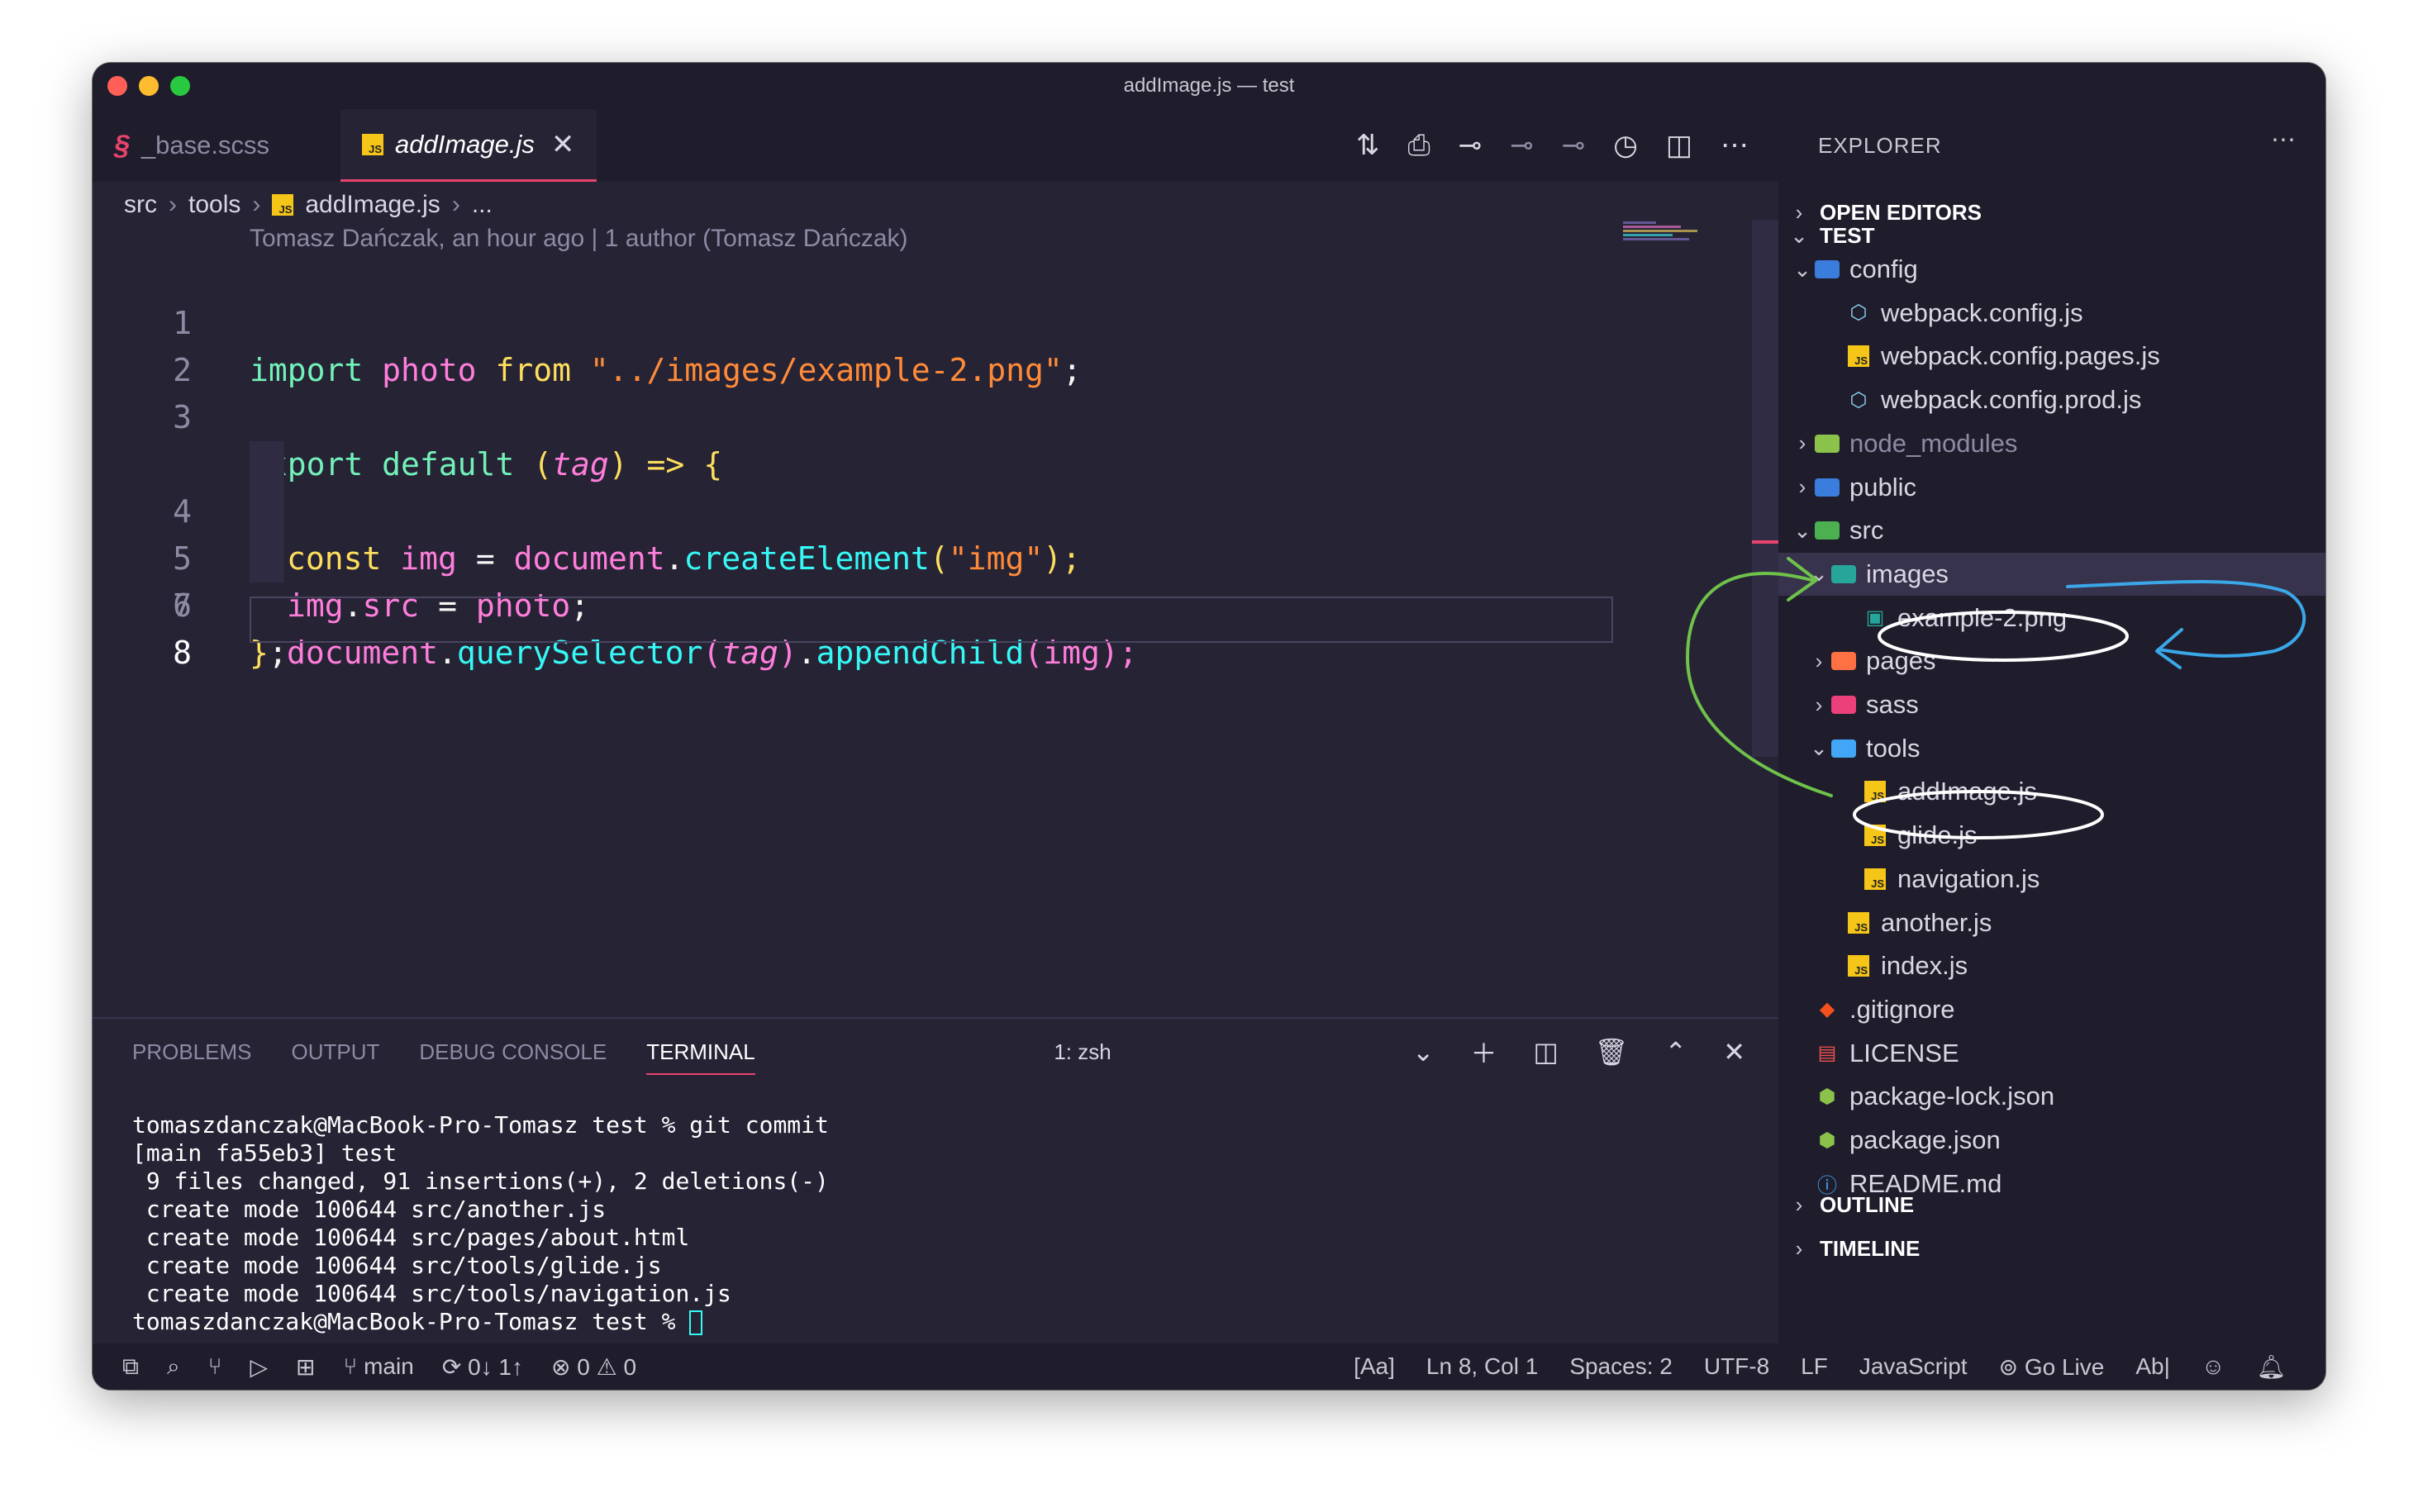 This screenshot has width=2418, height=1512. Describe the element at coordinates (2271, 1367) in the screenshot. I see `notifications-bell-icon: 🔔︎` at that location.